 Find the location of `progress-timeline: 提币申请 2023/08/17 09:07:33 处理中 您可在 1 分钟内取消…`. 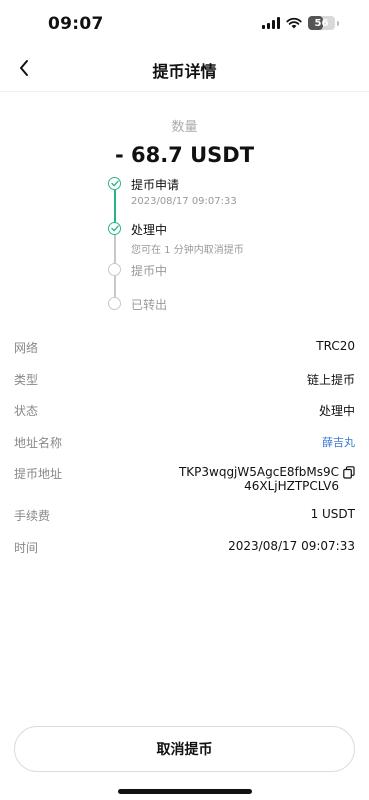

progress-timeline: 提币申请 2023/08/17 09:07:33 处理中 您可在 1 分钟内取消… is located at coordinates (238, 245).